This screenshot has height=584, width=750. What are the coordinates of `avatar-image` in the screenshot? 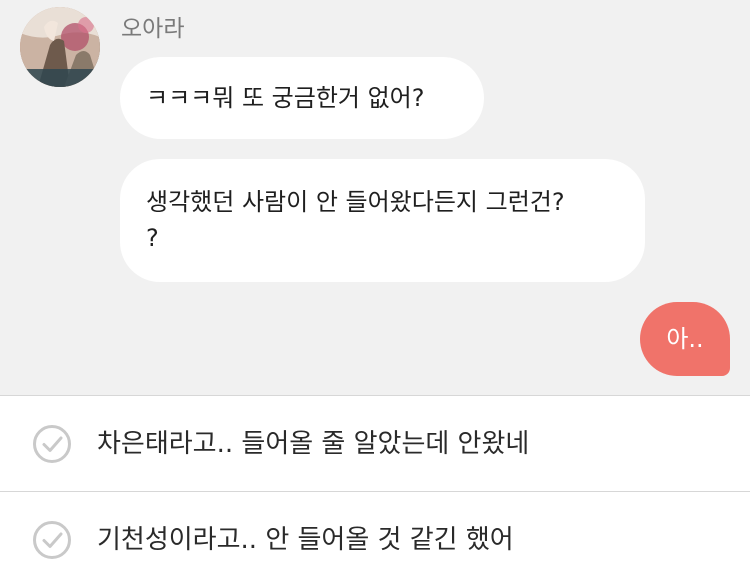 It's located at (60, 47).